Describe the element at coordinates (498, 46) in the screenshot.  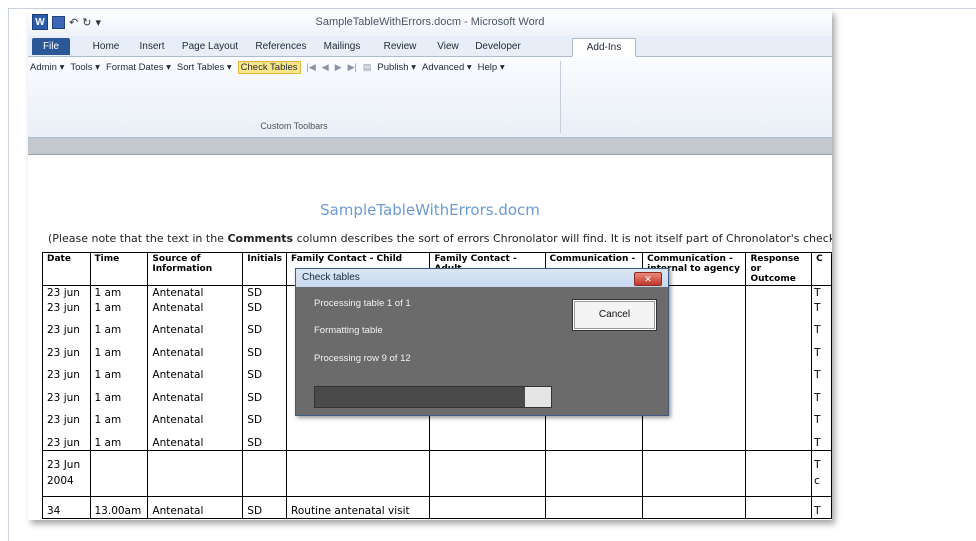
I see `tab-developer: Developer` at that location.